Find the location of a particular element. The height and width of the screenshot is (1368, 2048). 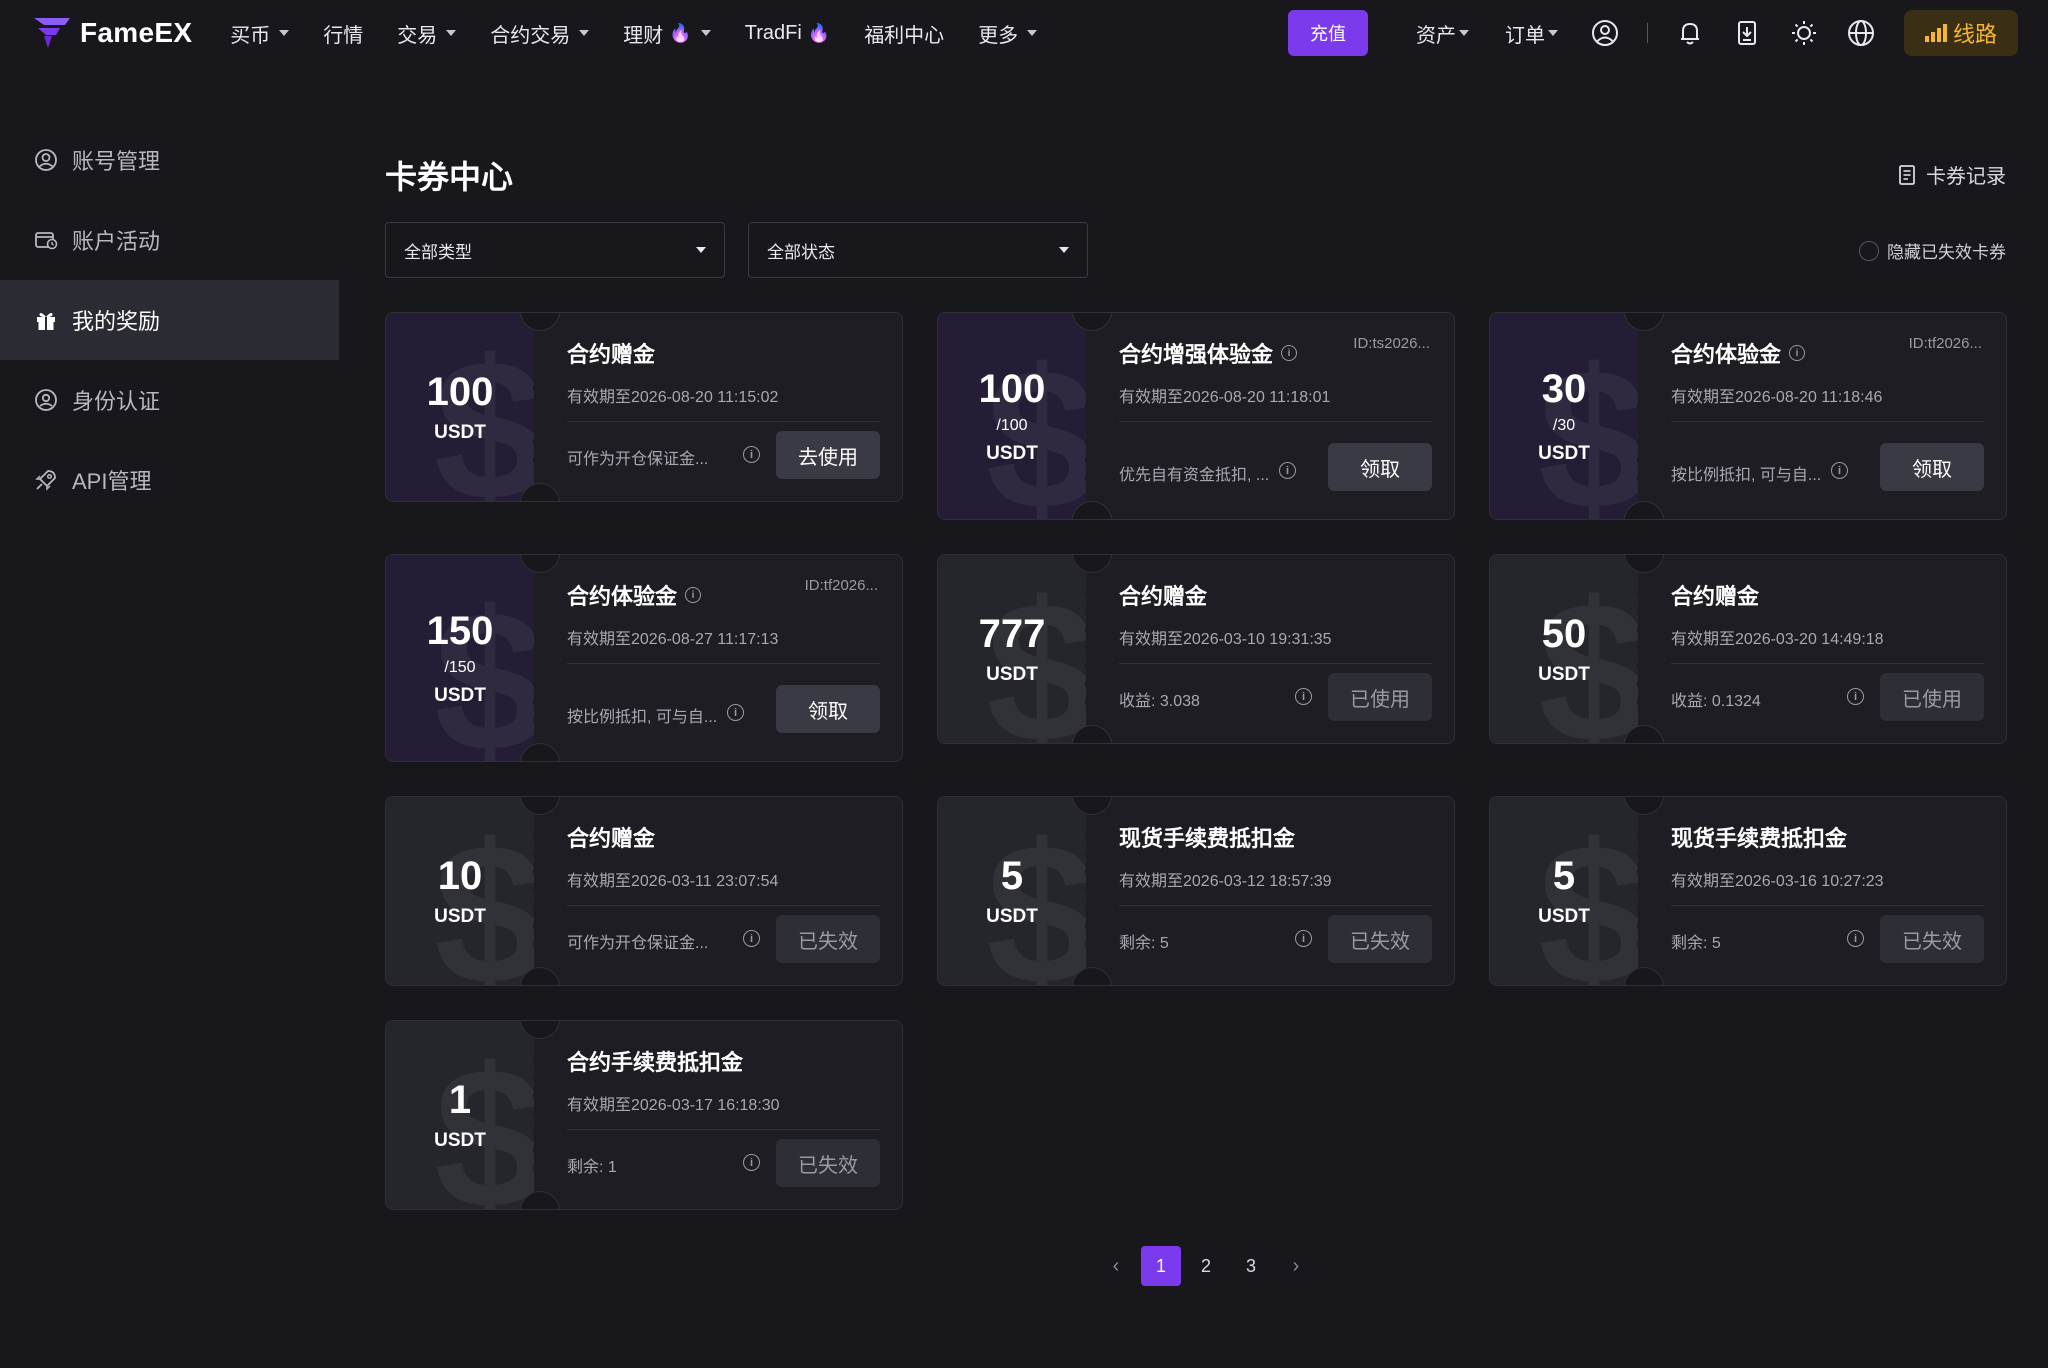

coupon-sub-amount: /30 is located at coordinates (1564, 425).